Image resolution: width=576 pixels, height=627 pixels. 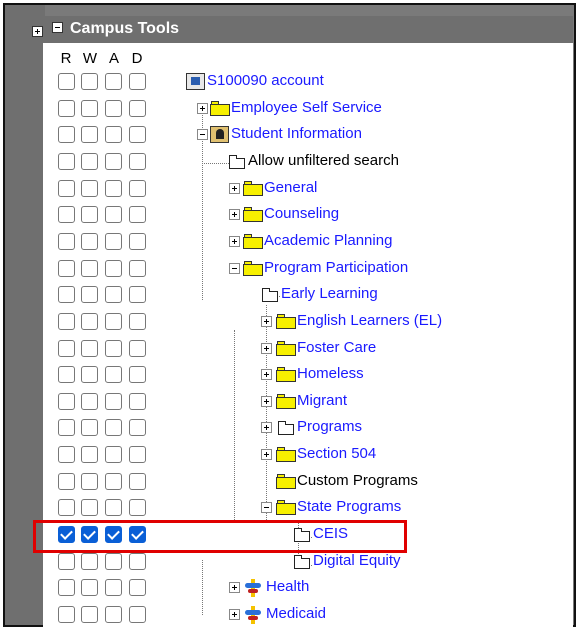 I want to click on tree-item-label: Health, so click(x=287, y=586).